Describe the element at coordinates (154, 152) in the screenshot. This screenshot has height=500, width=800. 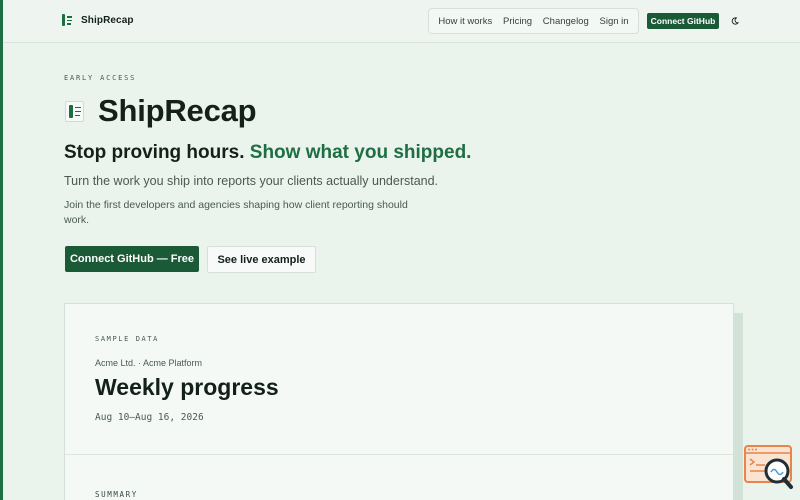
I see `tagline-plain: Stop proving hours.` at that location.